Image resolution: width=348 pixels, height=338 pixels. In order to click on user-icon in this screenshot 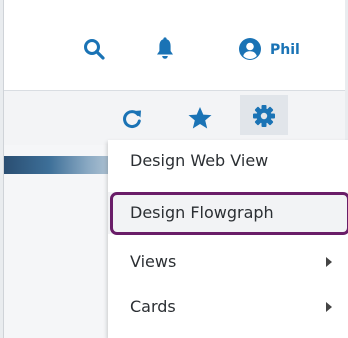, I will do `click(250, 49)`.